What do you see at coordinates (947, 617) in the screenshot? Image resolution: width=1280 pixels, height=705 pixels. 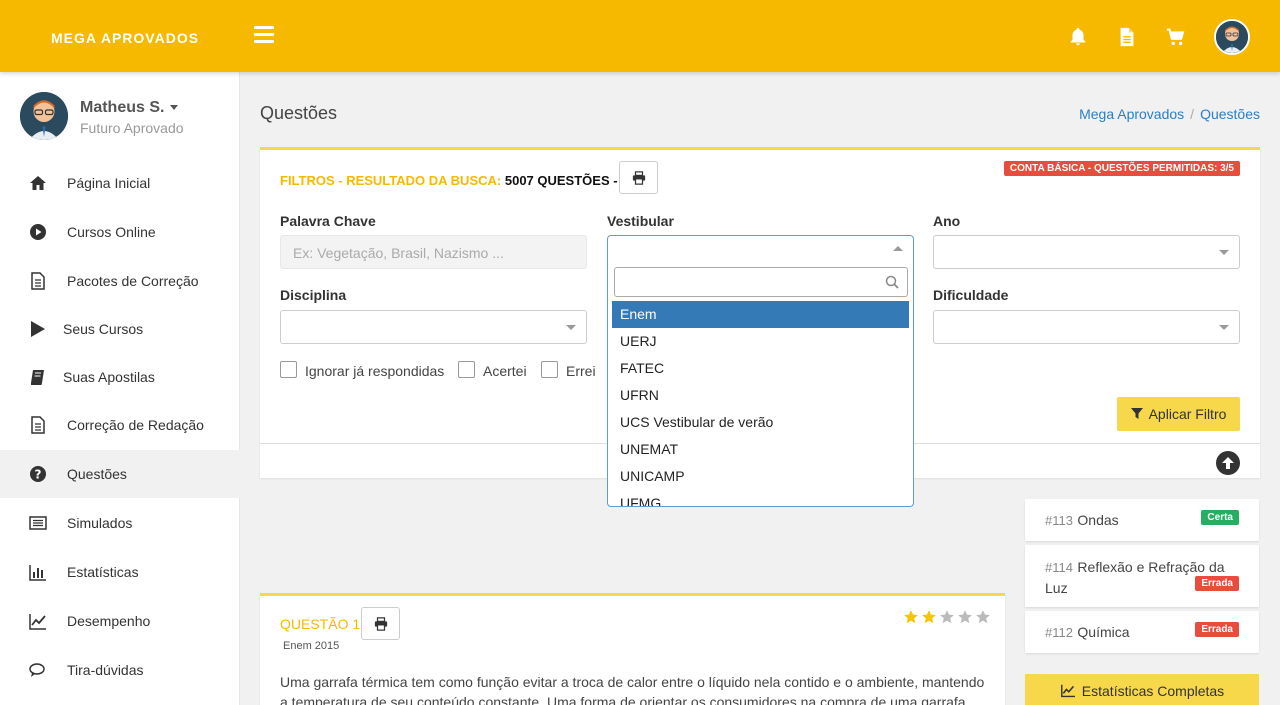 I see `difficulty-rating` at bounding box center [947, 617].